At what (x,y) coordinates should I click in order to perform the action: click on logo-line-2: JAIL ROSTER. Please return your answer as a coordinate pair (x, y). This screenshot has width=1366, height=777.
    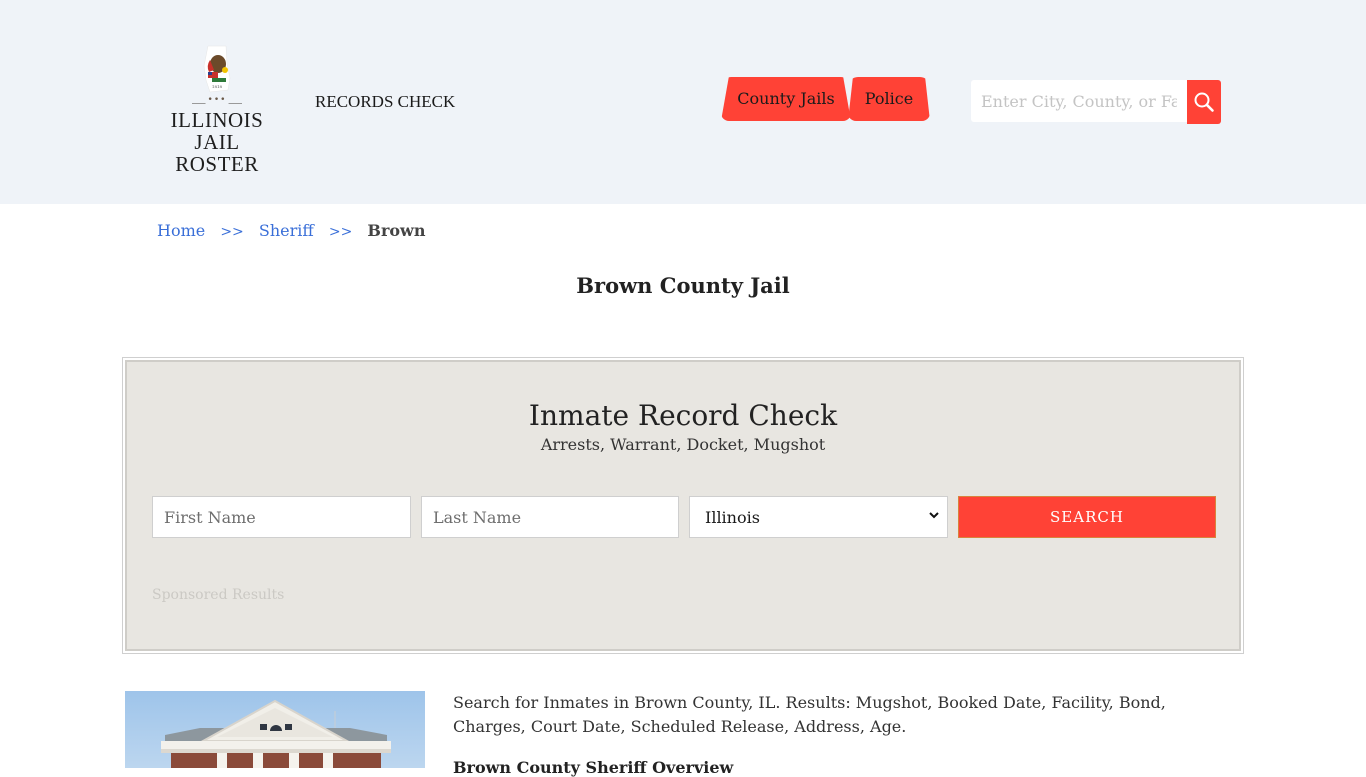
    Looking at the image, I should click on (217, 153).